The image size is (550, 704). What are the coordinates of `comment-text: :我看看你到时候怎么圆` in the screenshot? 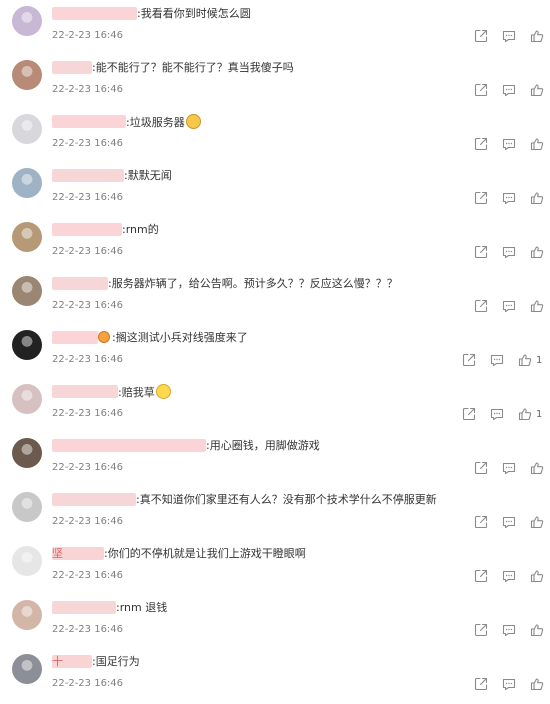 It's located at (194, 13).